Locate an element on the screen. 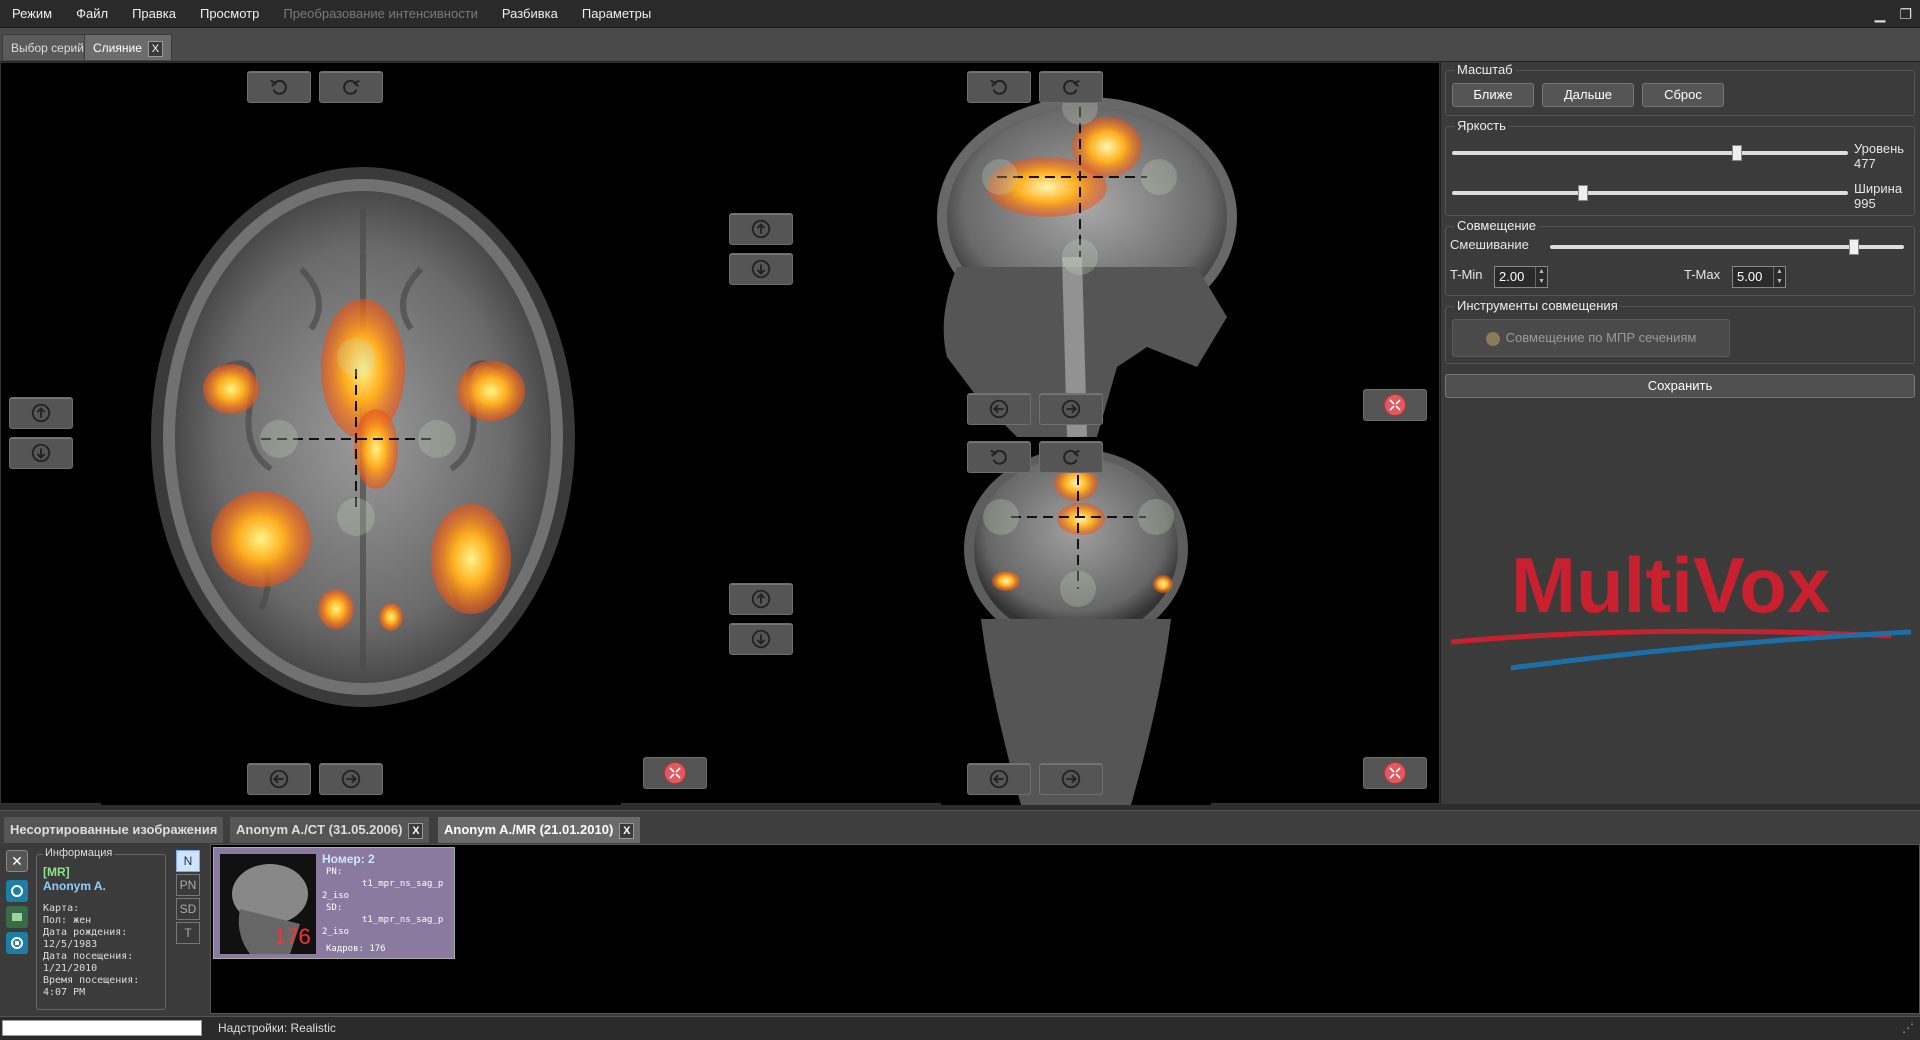  sagittal-rotate-left-button is located at coordinates (999, 87).